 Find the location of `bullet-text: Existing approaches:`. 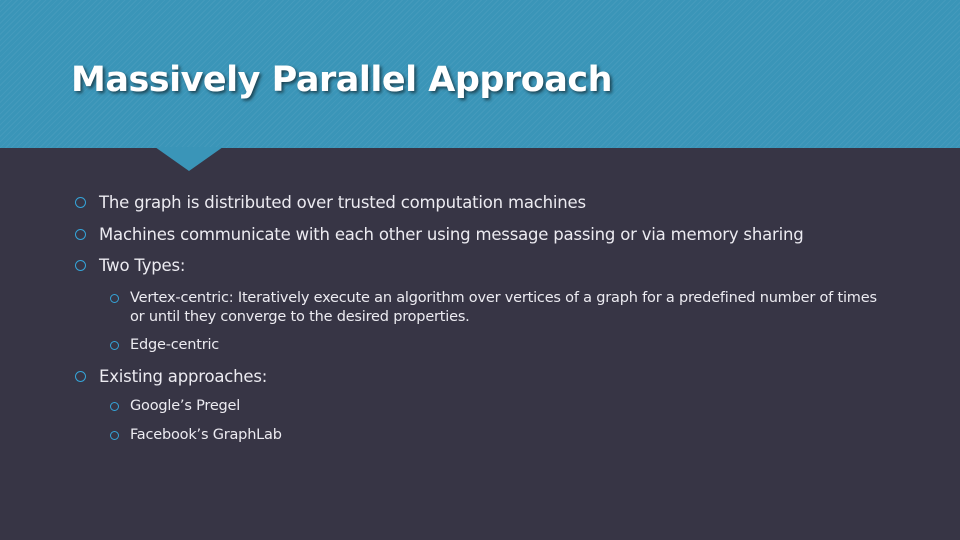

bullet-text: Existing approaches: is located at coordinates (183, 376).